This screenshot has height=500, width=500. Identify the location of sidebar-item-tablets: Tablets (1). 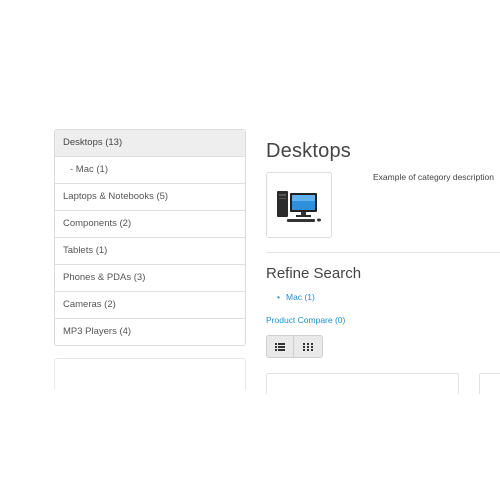
(150, 251).